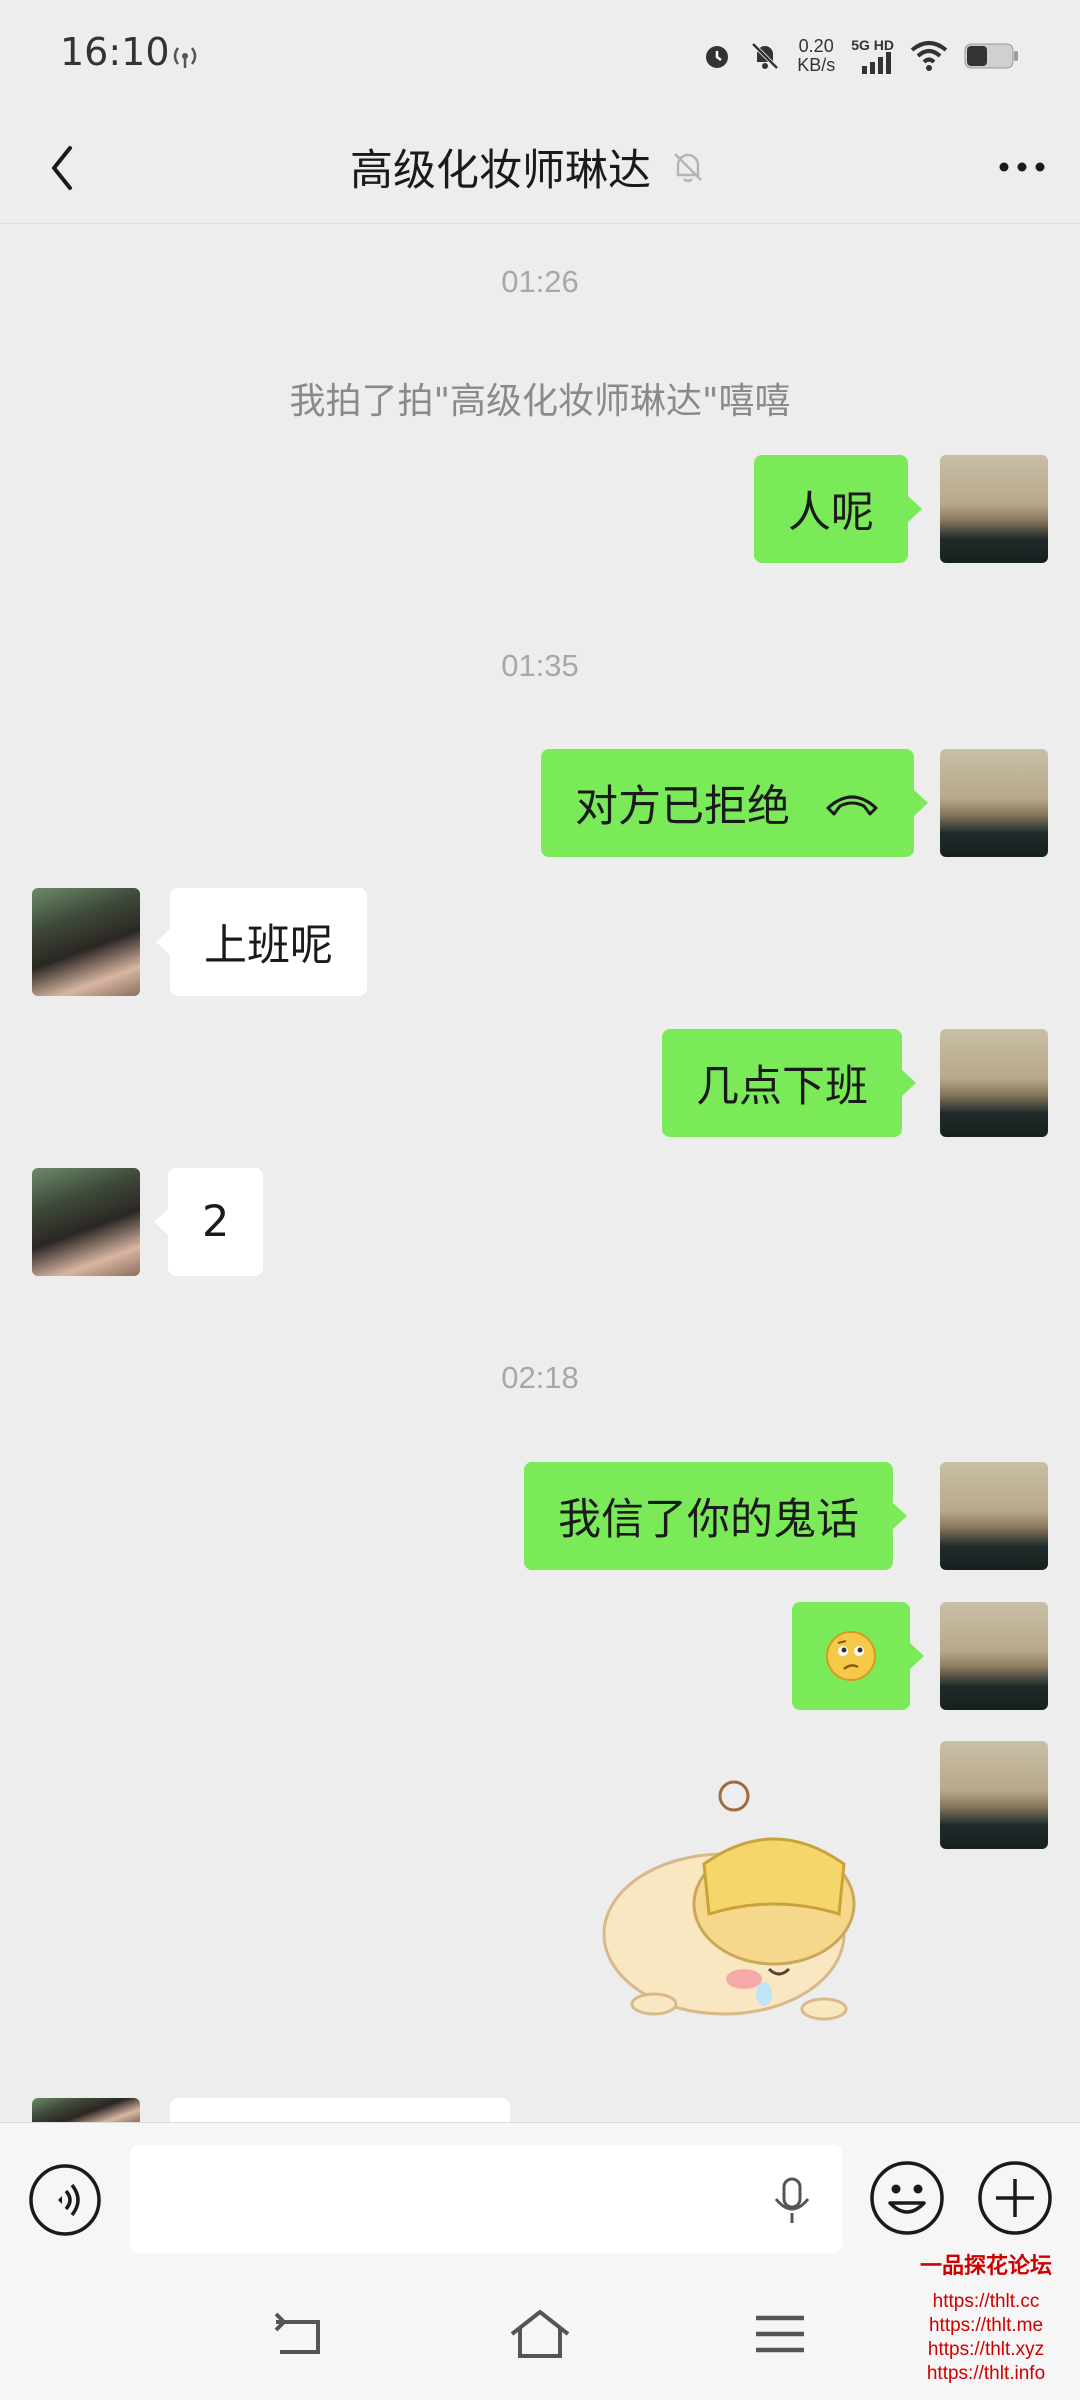 The height and width of the screenshot is (2400, 1080). Describe the element at coordinates (792, 2201) in the screenshot. I see `microphone-icon` at that location.